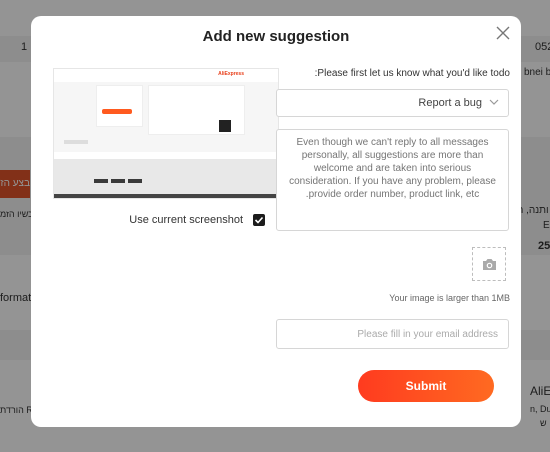 This screenshot has height=452, width=550. Describe the element at coordinates (450, 103) in the screenshot. I see `category-select-value: Report a bug` at that location.